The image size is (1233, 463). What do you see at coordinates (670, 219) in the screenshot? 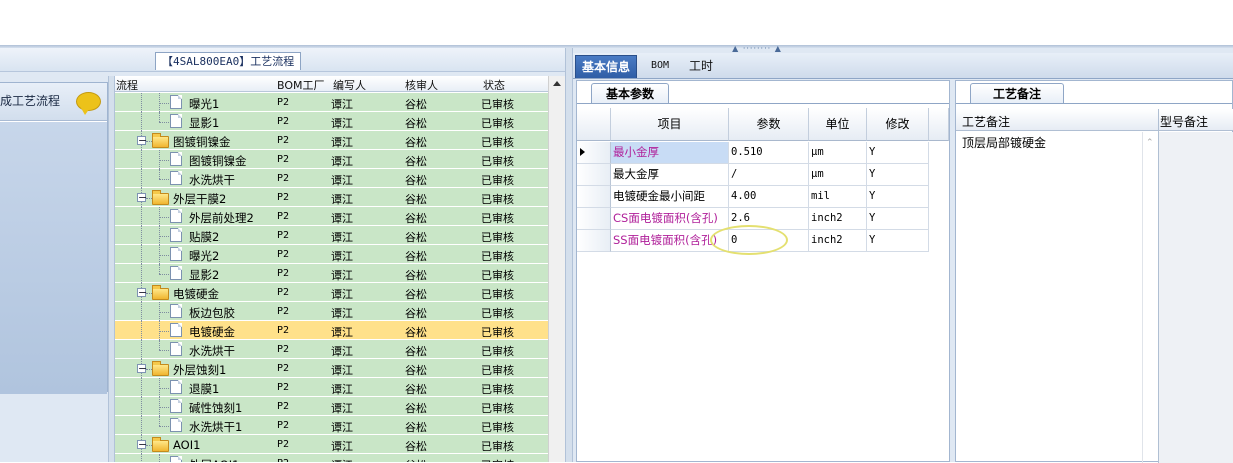
I see `params-cell-item: CS面电镀面积(含孔)` at bounding box center [670, 219].